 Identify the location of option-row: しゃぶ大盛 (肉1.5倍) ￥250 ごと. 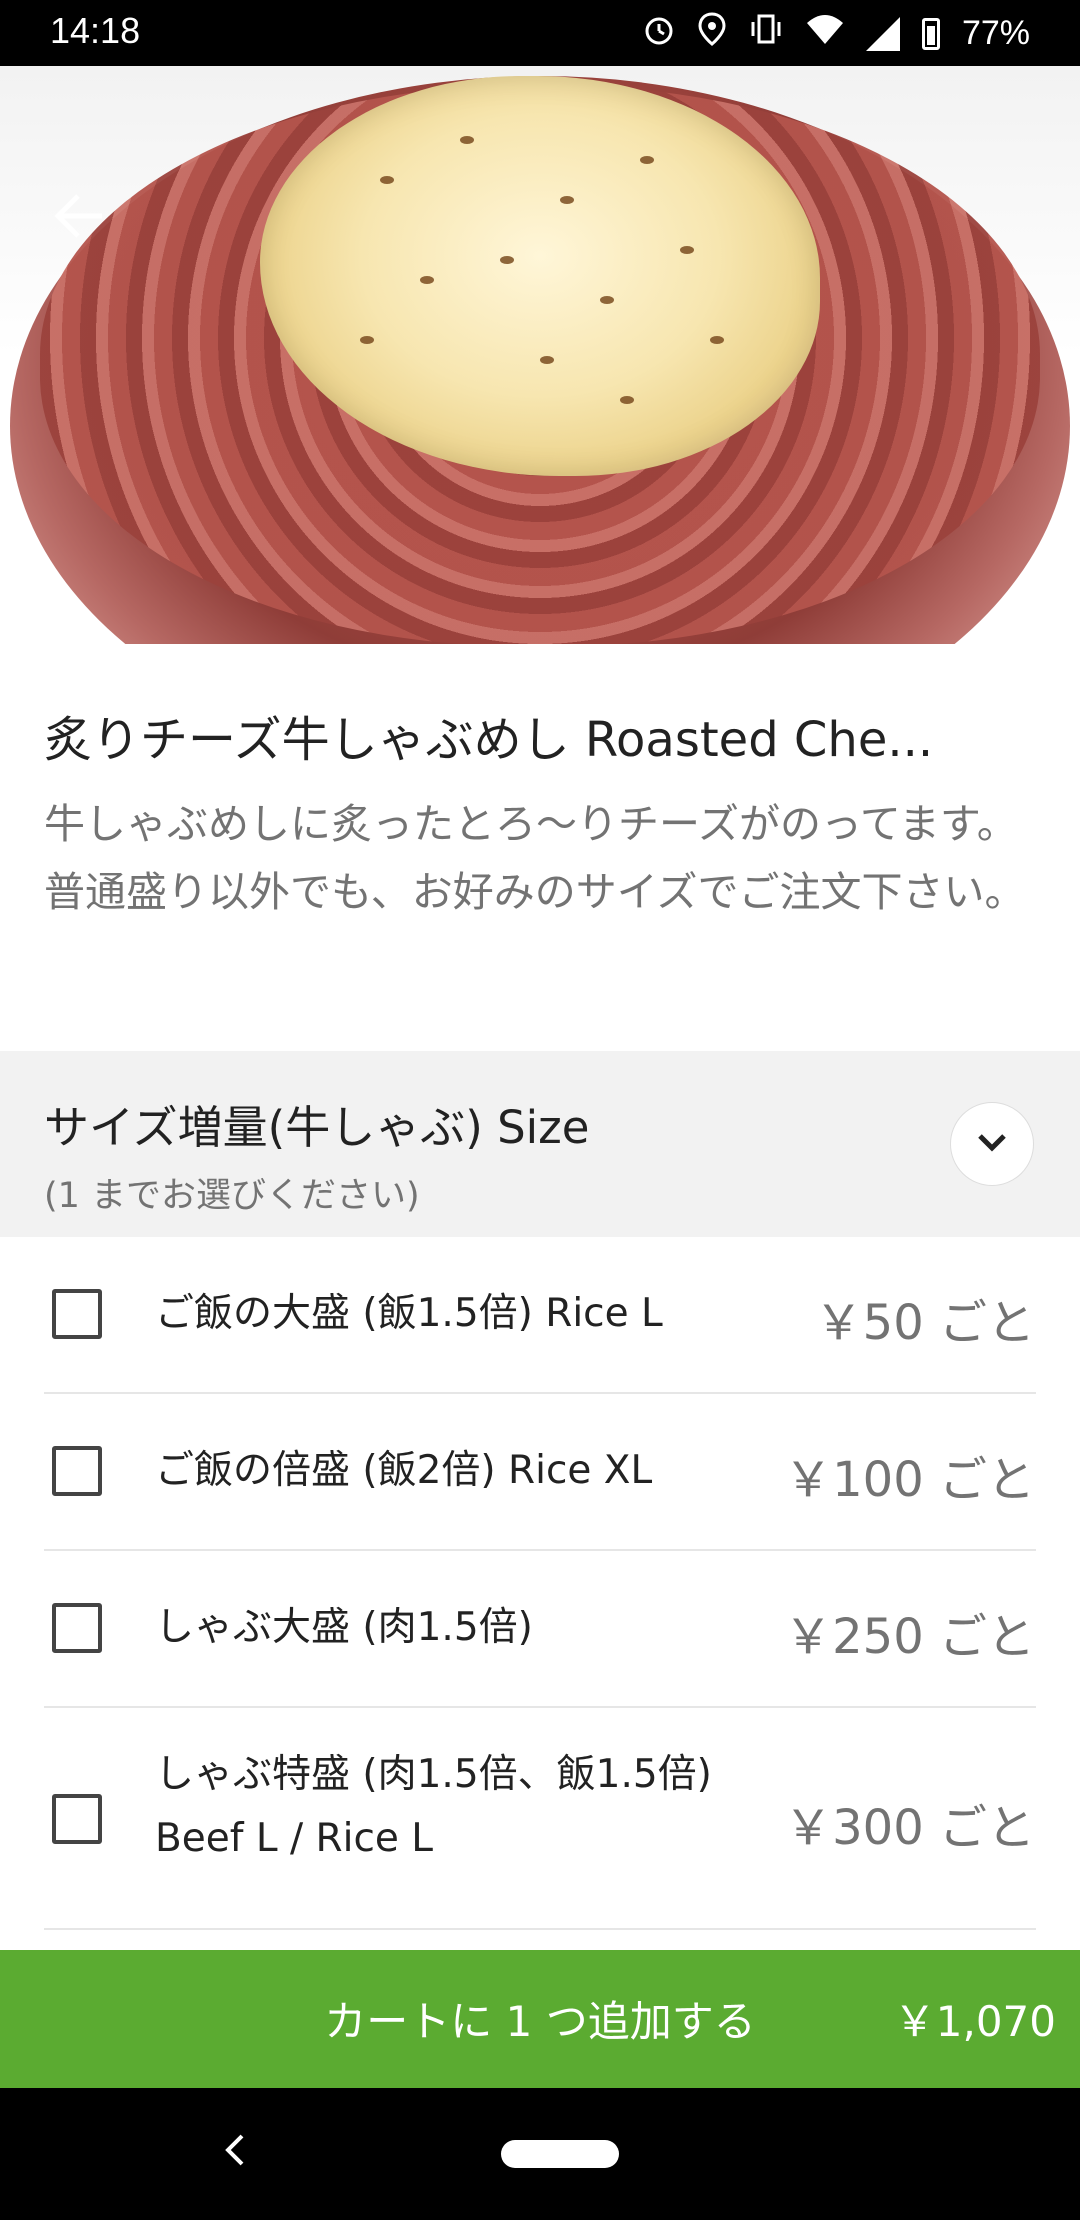
(540, 1629).